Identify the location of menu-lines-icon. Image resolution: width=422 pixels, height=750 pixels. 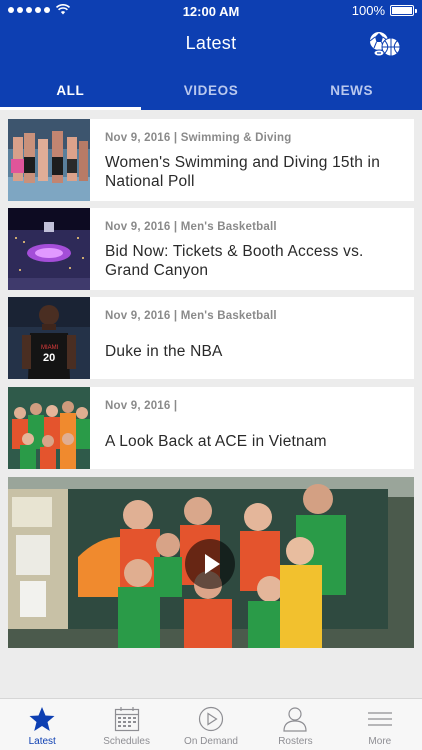
(379, 719).